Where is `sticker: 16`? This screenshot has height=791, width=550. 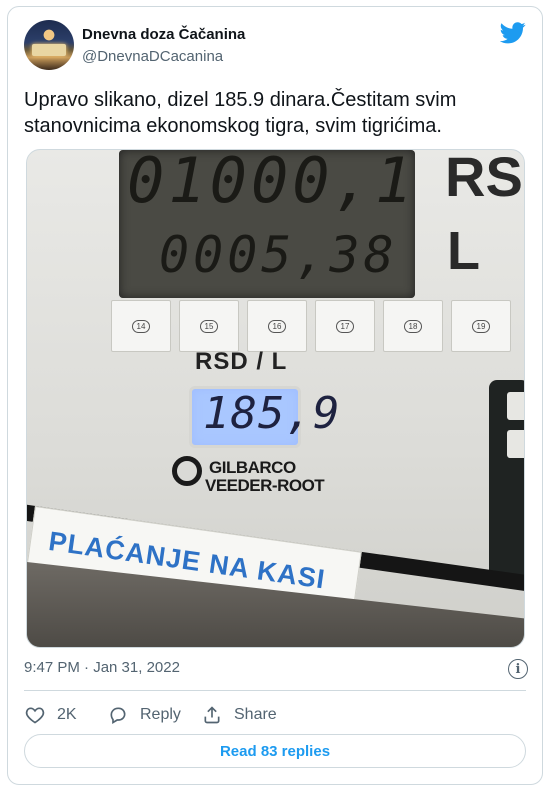 sticker: 16 is located at coordinates (277, 326).